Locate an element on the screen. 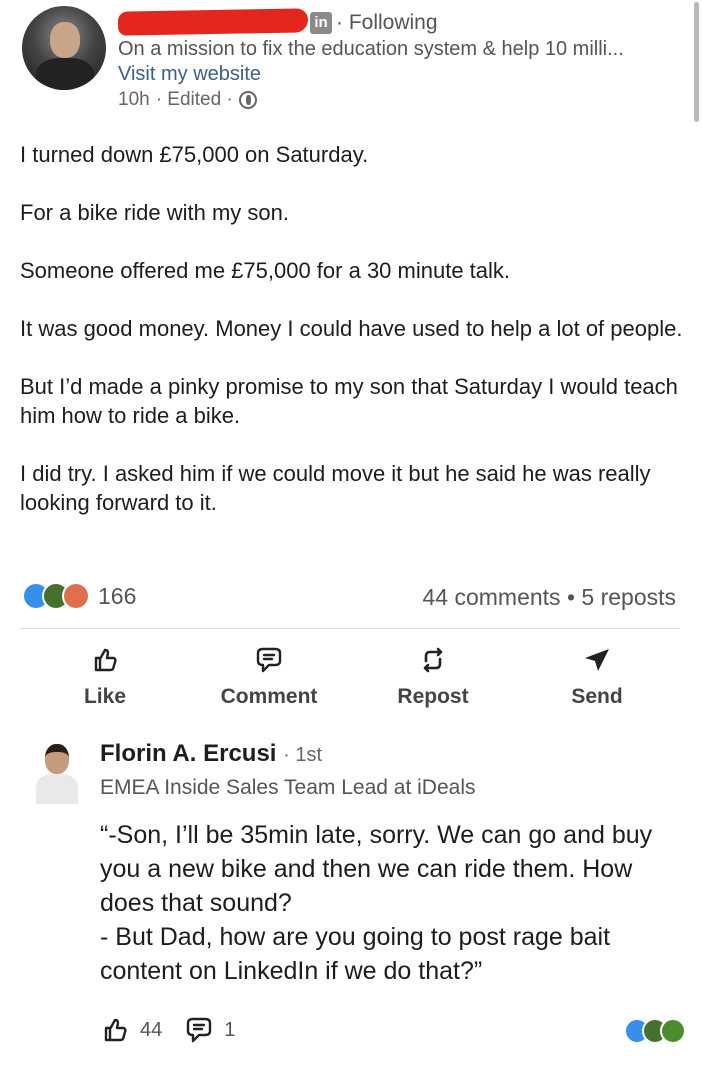 Image resolution: width=702 pixels, height=1078 pixels. follow-status: · Following is located at coordinates (387, 23).